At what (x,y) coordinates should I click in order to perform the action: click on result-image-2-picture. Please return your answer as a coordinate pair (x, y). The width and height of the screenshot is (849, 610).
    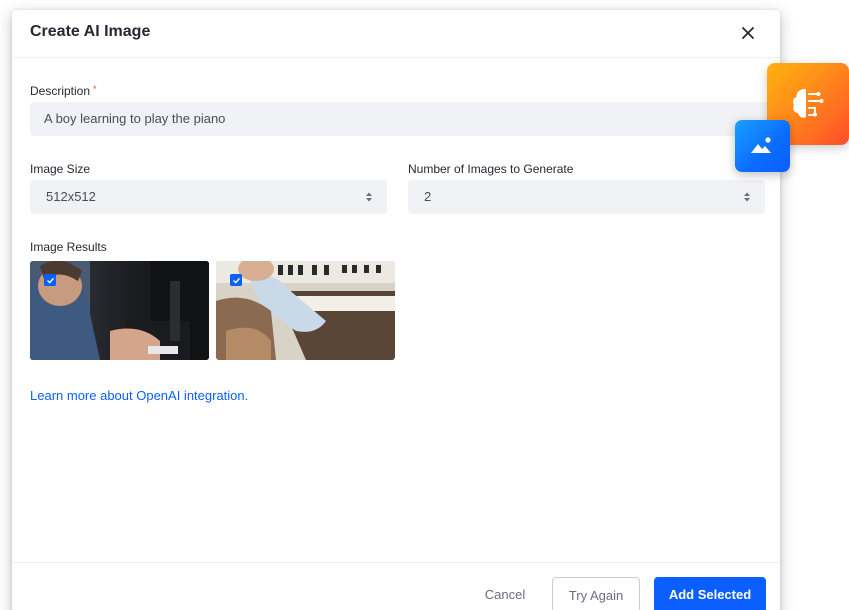
    Looking at the image, I should click on (305, 310).